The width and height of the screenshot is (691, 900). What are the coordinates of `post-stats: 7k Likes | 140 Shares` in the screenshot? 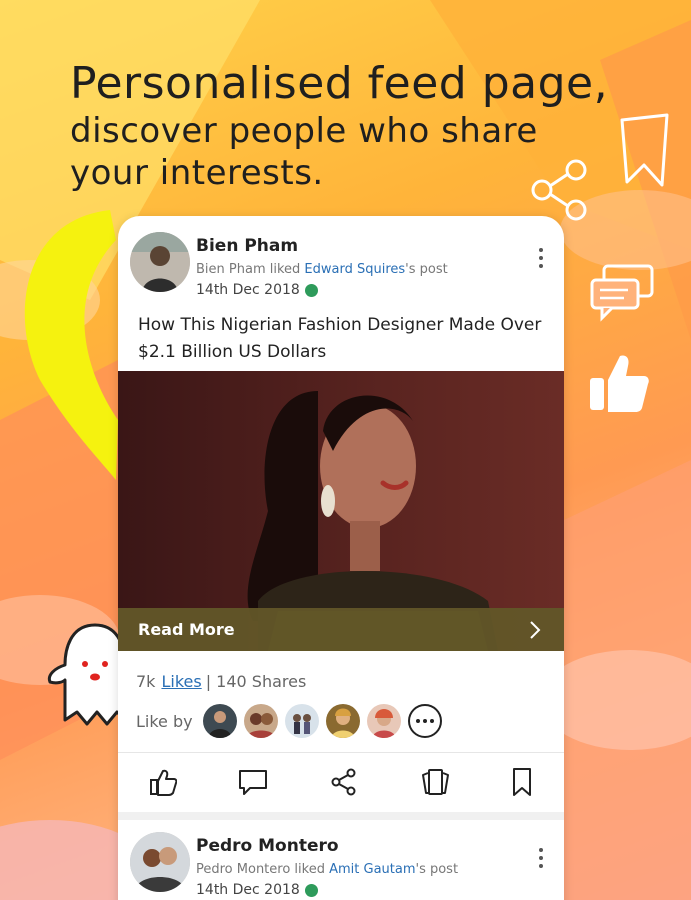 It's located at (221, 681).